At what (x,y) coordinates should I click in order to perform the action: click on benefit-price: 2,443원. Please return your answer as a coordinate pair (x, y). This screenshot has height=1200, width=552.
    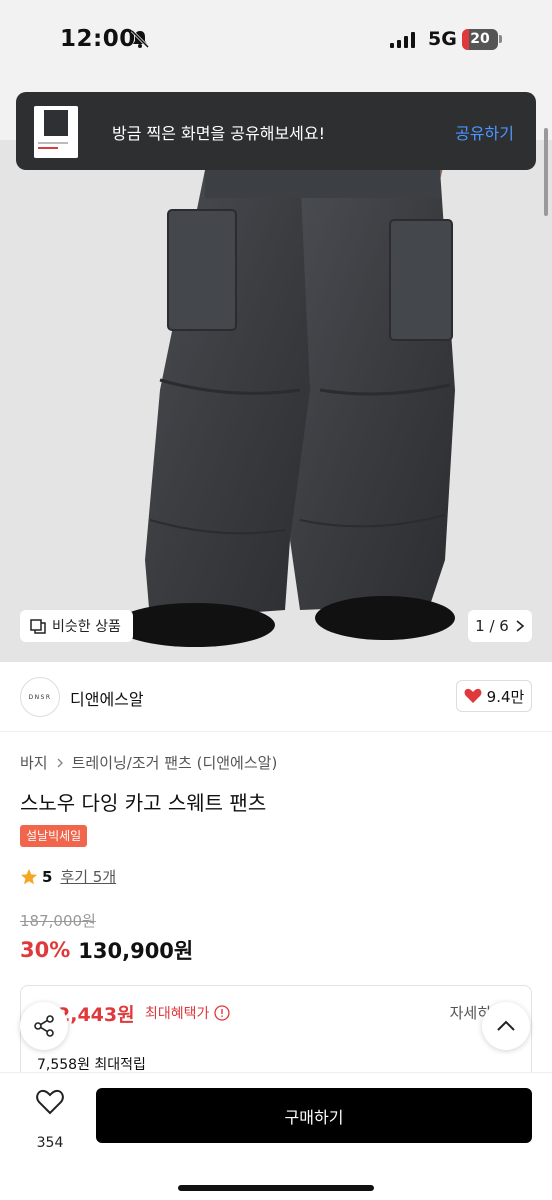
    Looking at the image, I should click on (96, 1015).